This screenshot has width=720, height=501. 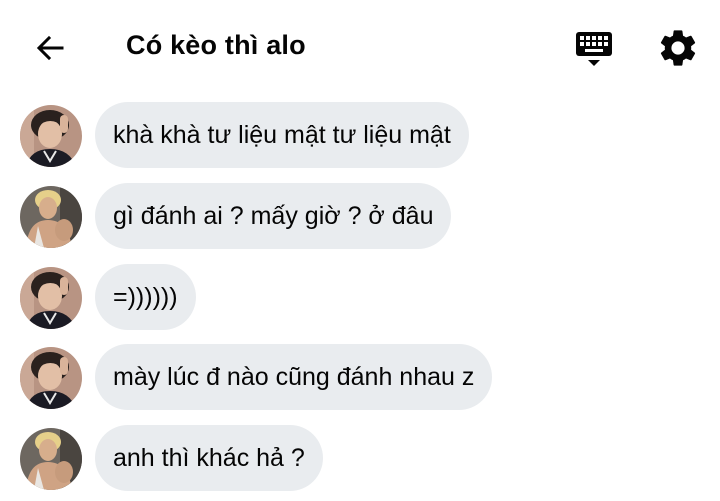 I want to click on arrow-left-icon, so click(x=50, y=48).